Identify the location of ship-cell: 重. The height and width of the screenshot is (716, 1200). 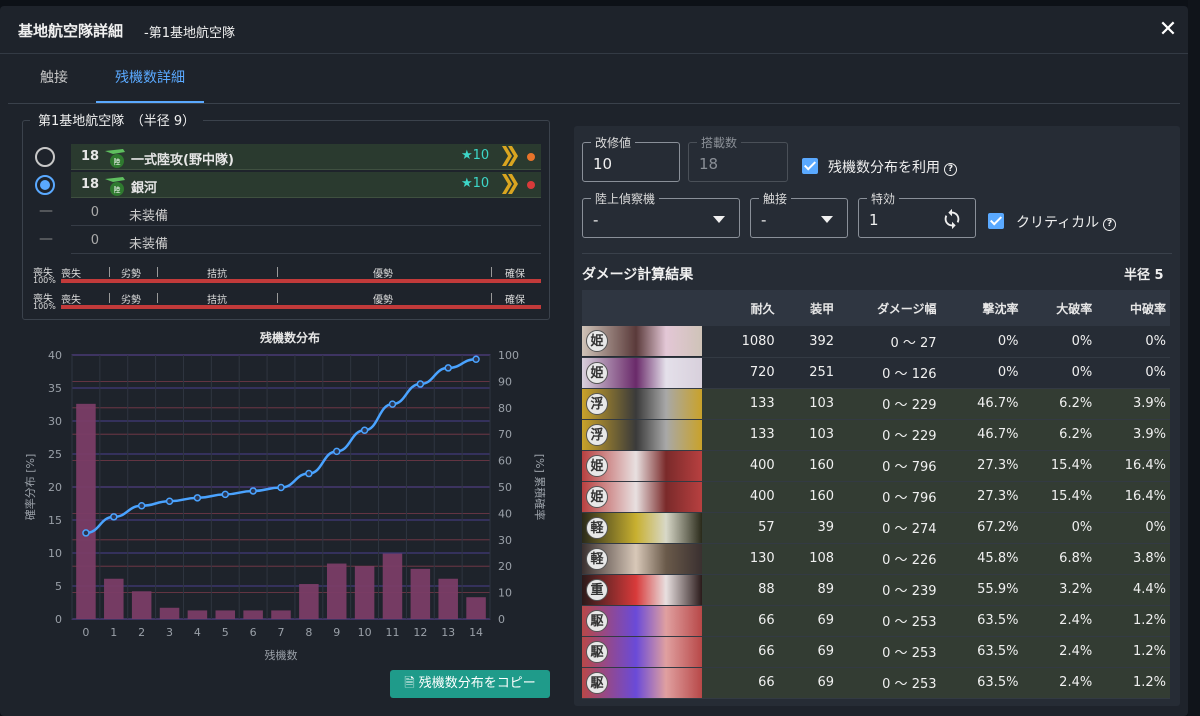
(646, 590).